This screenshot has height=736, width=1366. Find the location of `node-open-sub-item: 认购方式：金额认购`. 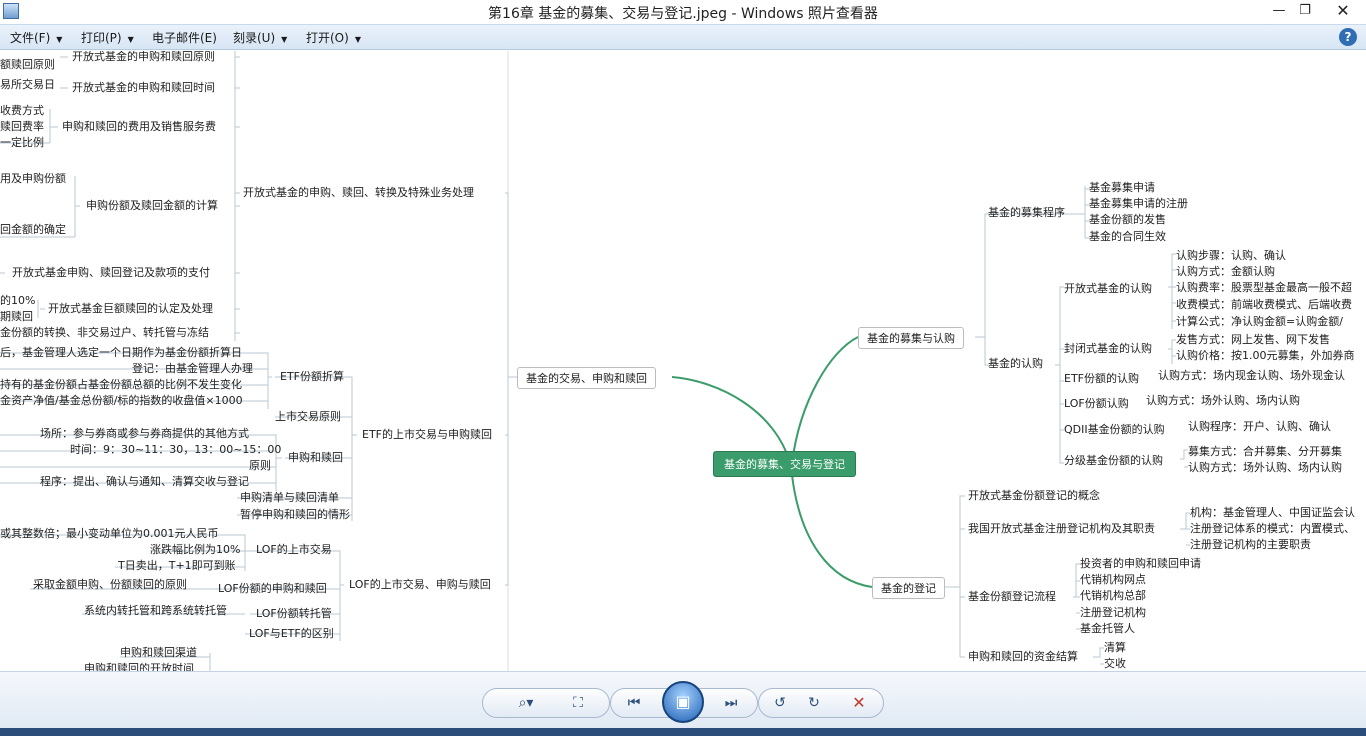

node-open-sub-item: 认购方式：金额认购 is located at coordinates (1225, 271).